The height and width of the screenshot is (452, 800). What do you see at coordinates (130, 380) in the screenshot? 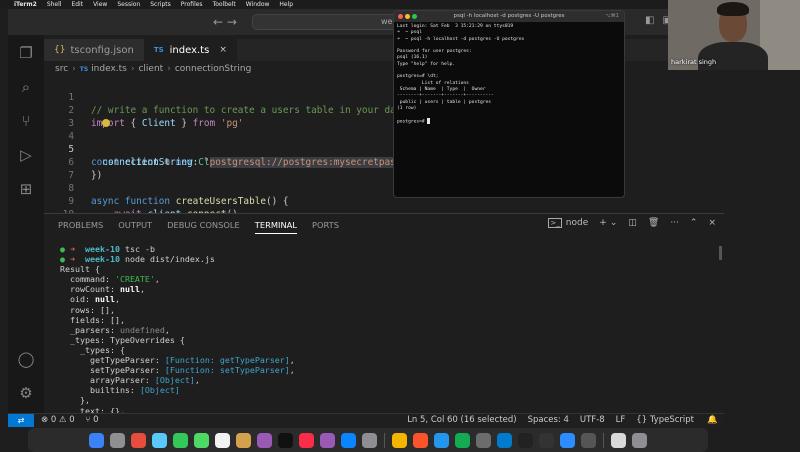
I see `terminal-line: arrayParser: [Object],` at bounding box center [130, 380].